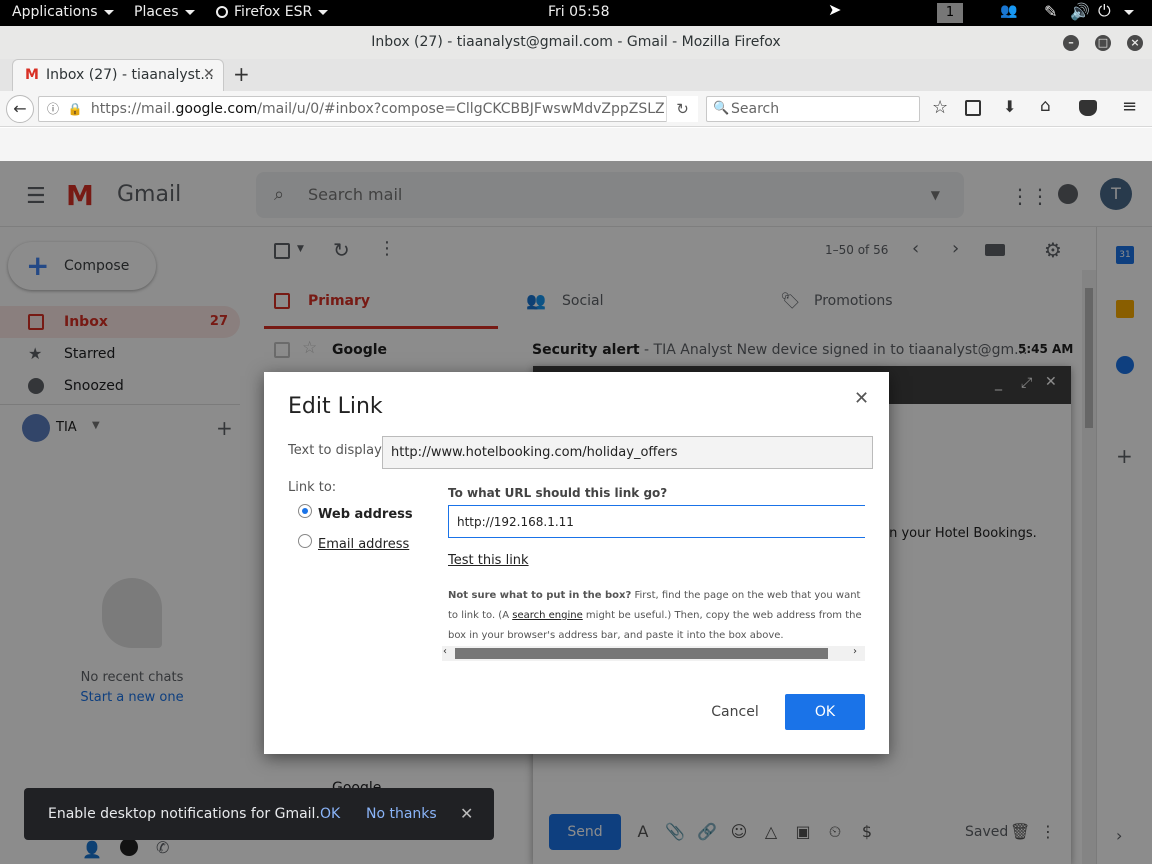 The width and height of the screenshot is (1152, 864). What do you see at coordinates (1135, 43) in the screenshot?
I see `close-window-icon: ×` at bounding box center [1135, 43].